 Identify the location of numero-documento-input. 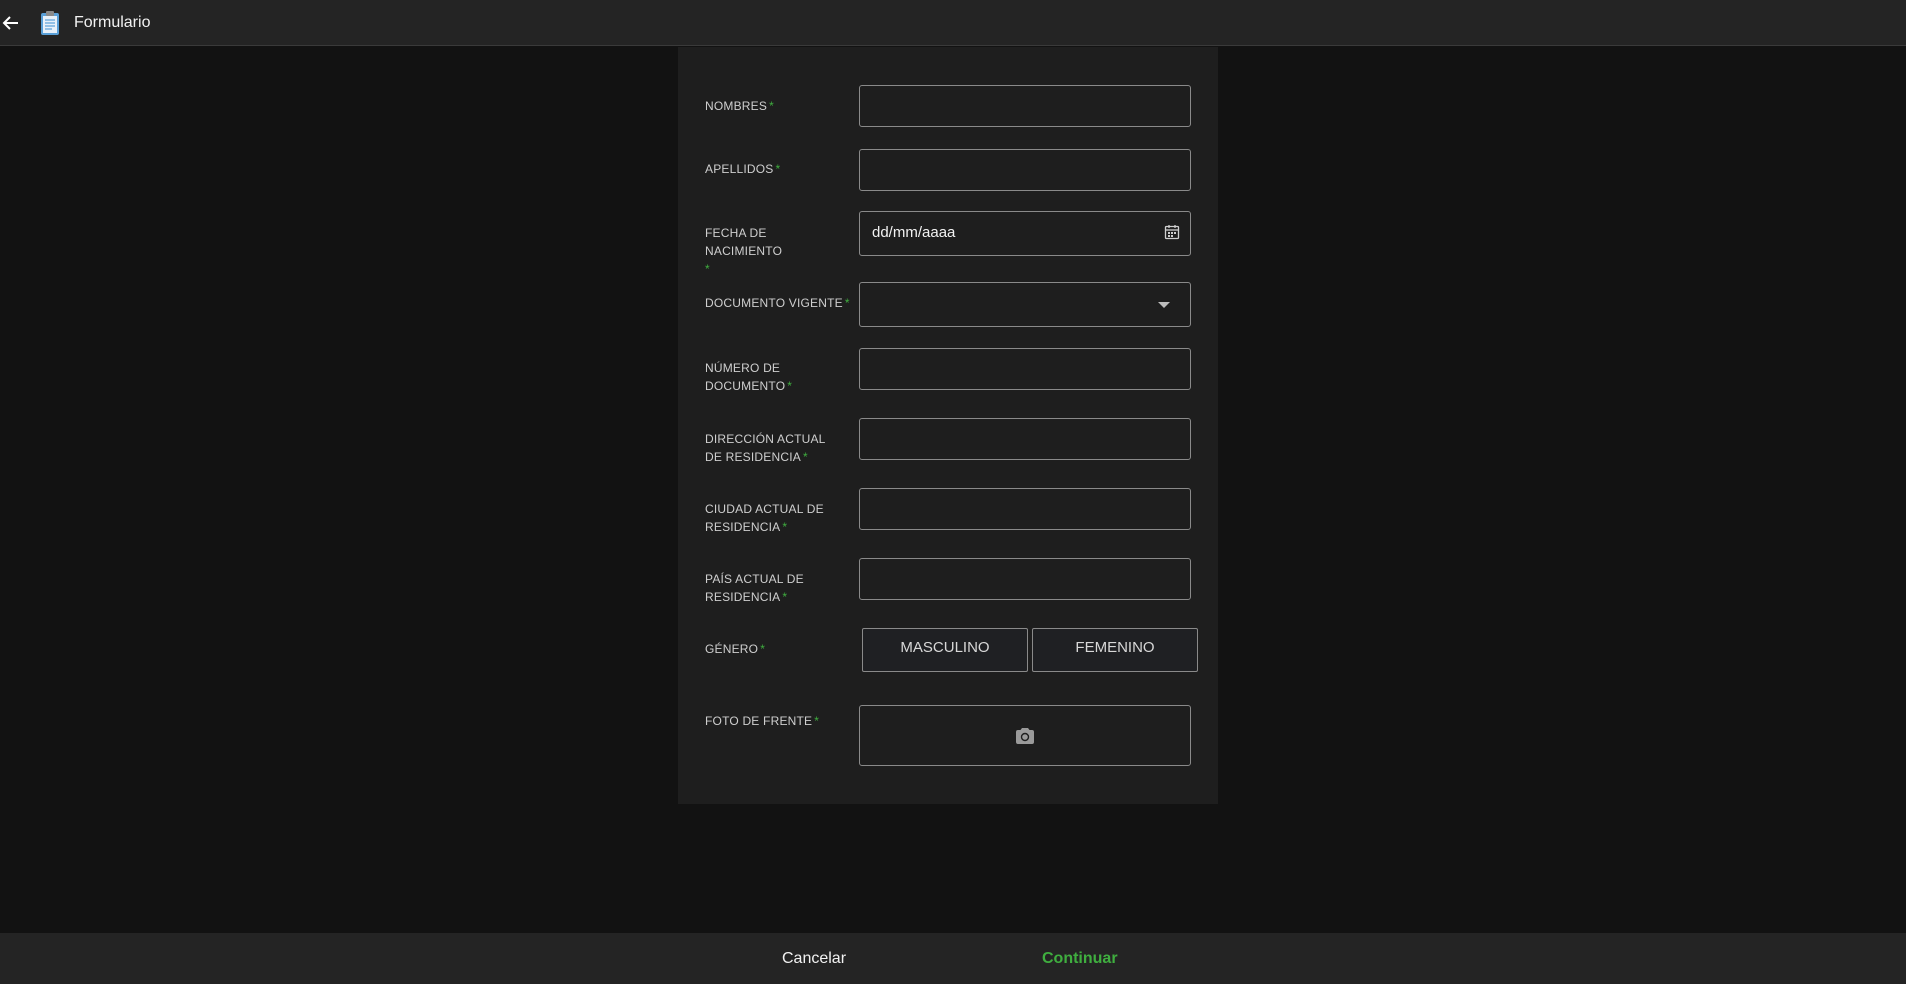
(1025, 369).